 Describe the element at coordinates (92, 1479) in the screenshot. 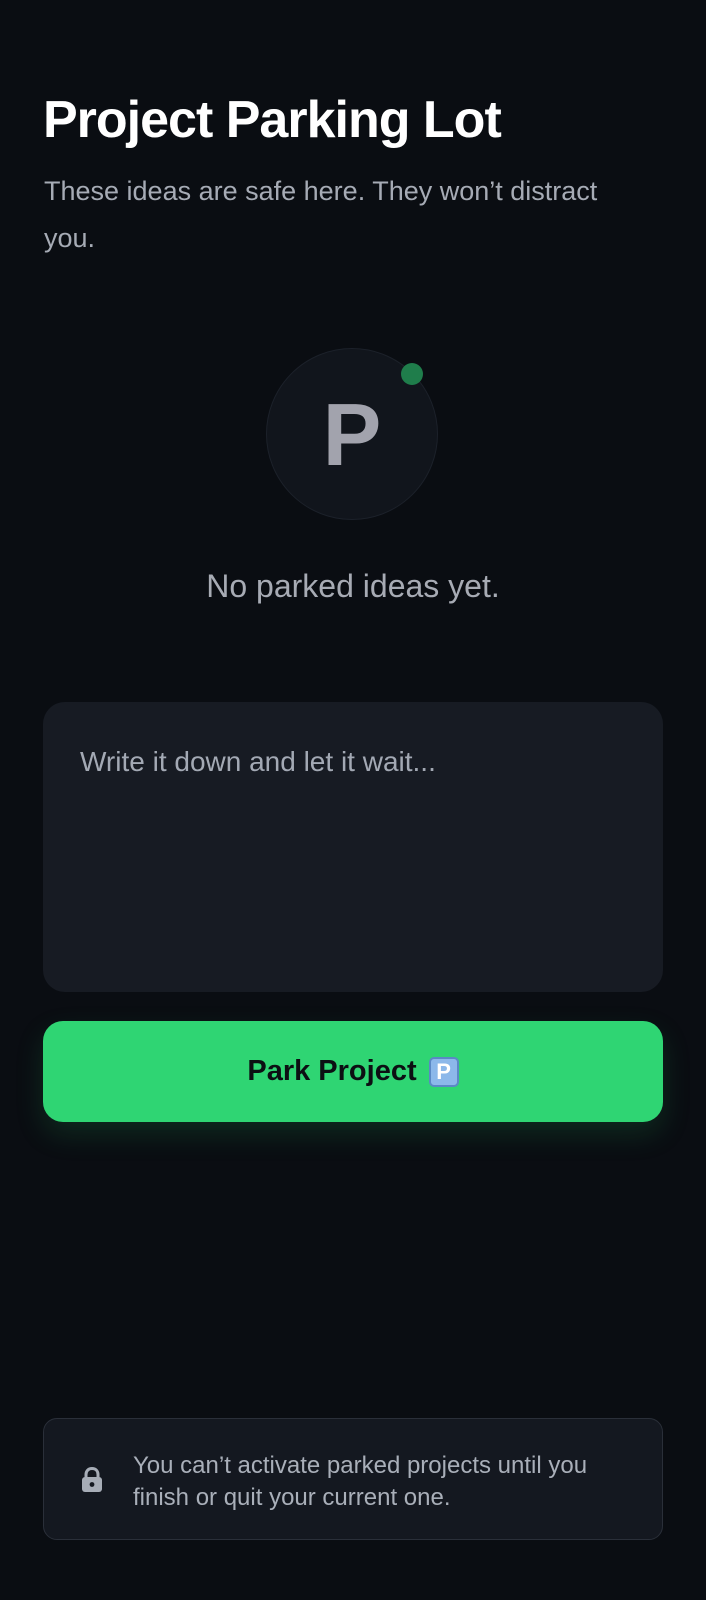

I see `lock-icon` at that location.